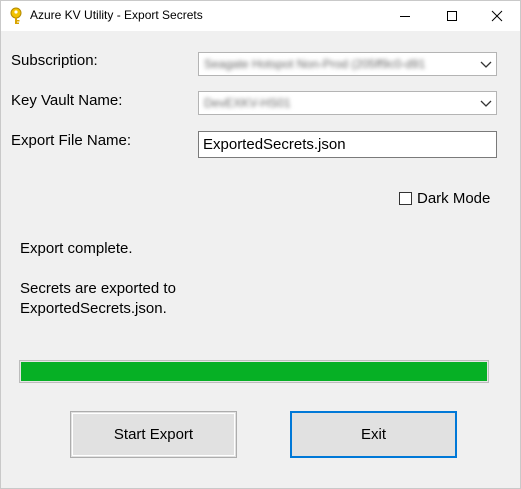  I want to click on minimize-icon, so click(405, 16).